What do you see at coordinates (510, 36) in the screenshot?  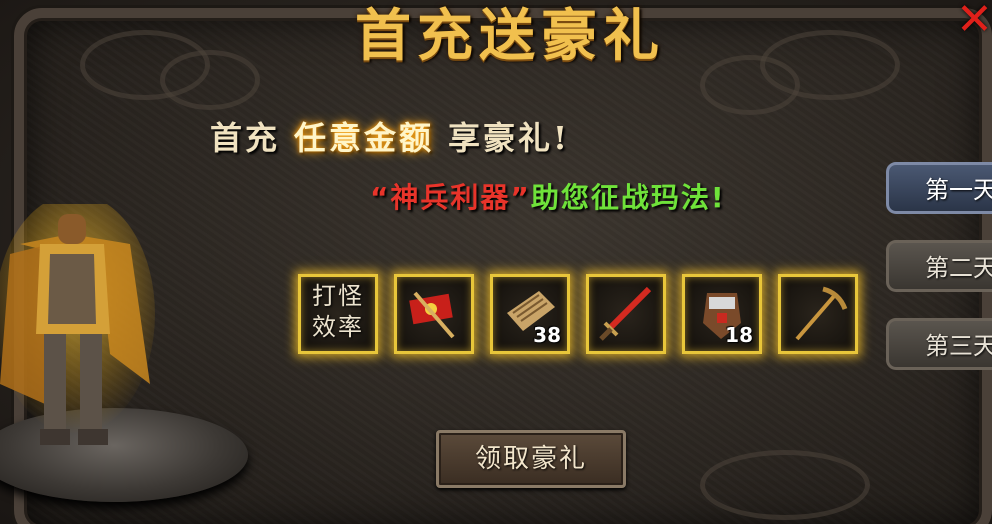 I see `page-title: 首充送豪礼` at bounding box center [510, 36].